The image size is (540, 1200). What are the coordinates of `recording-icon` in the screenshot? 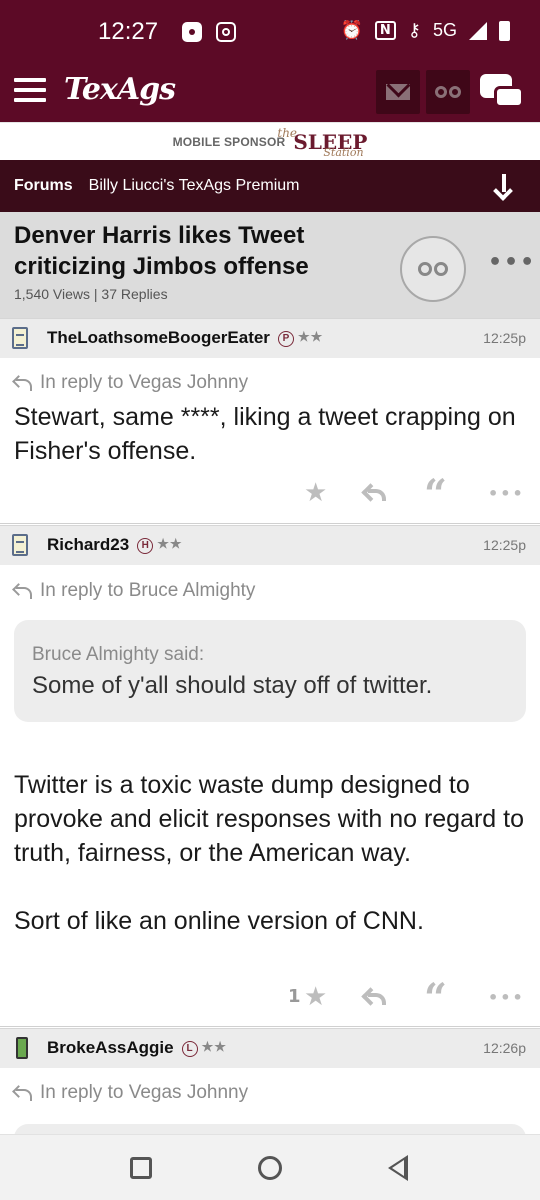 It's located at (226, 32).